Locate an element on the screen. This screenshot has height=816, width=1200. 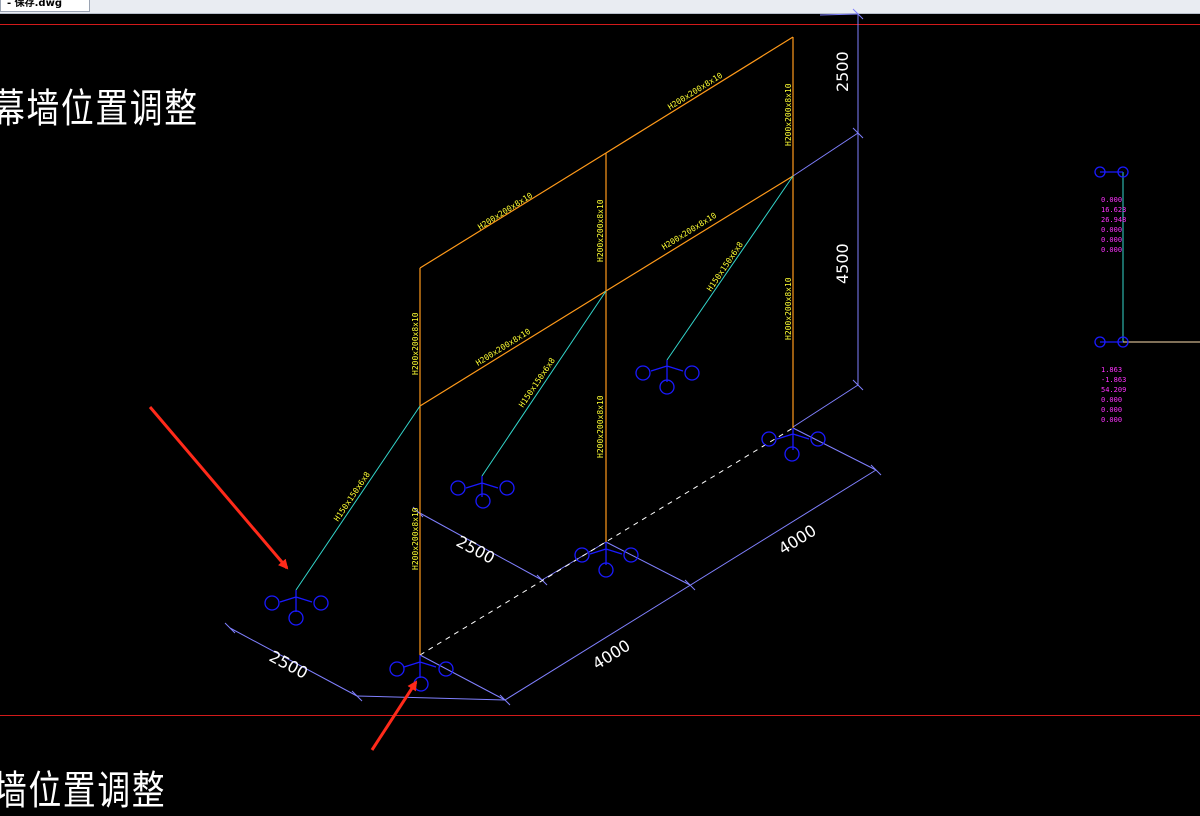
label-col-left-lower: H200x200x8x10 is located at coordinates (415, 538).